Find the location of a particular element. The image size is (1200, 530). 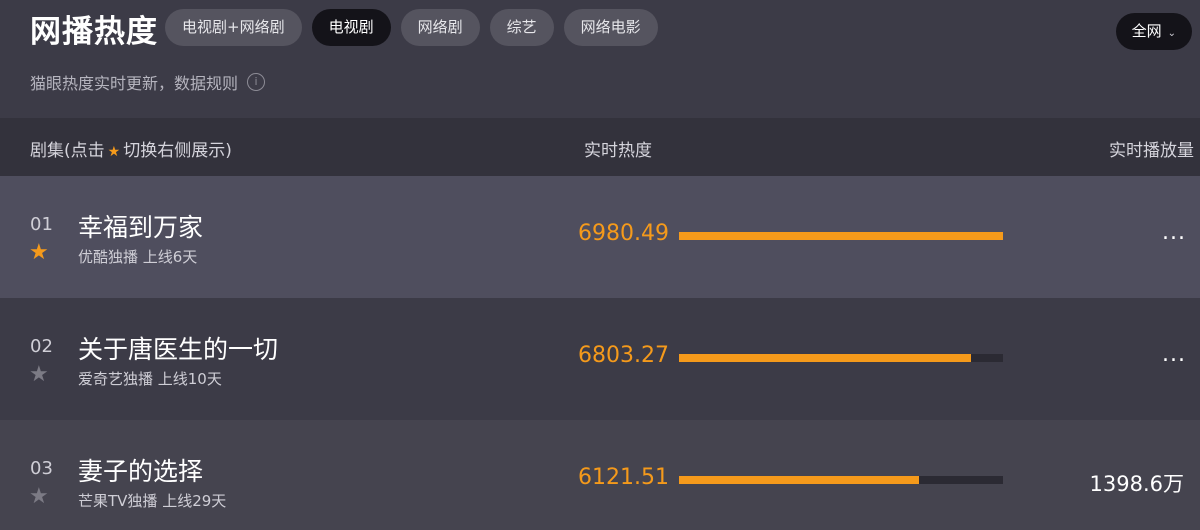

tab-variety: 综艺 is located at coordinates (521, 27).